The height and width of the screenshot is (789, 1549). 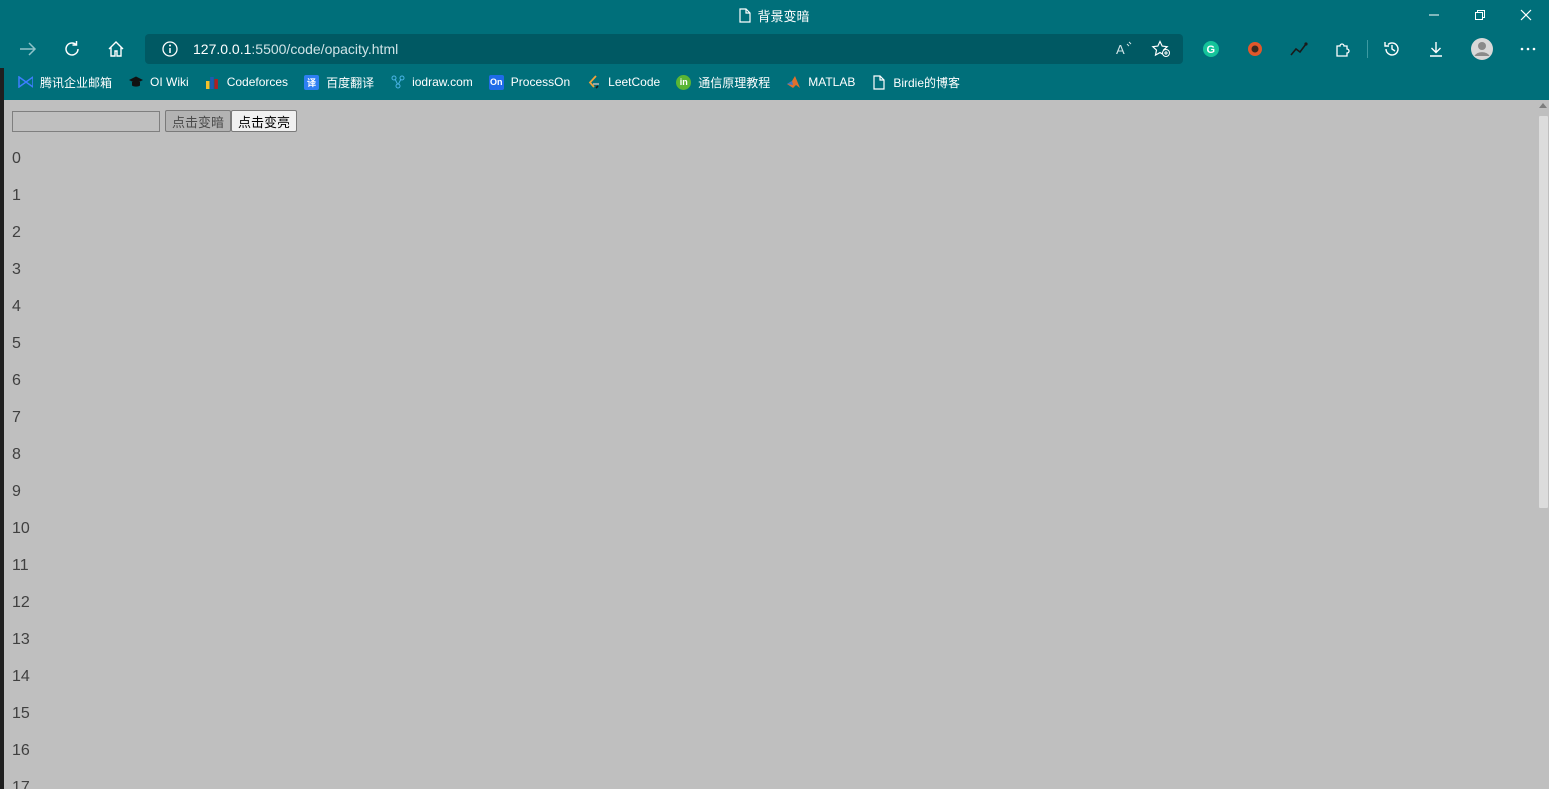 I want to click on number-item: 6, so click(x=16, y=380).